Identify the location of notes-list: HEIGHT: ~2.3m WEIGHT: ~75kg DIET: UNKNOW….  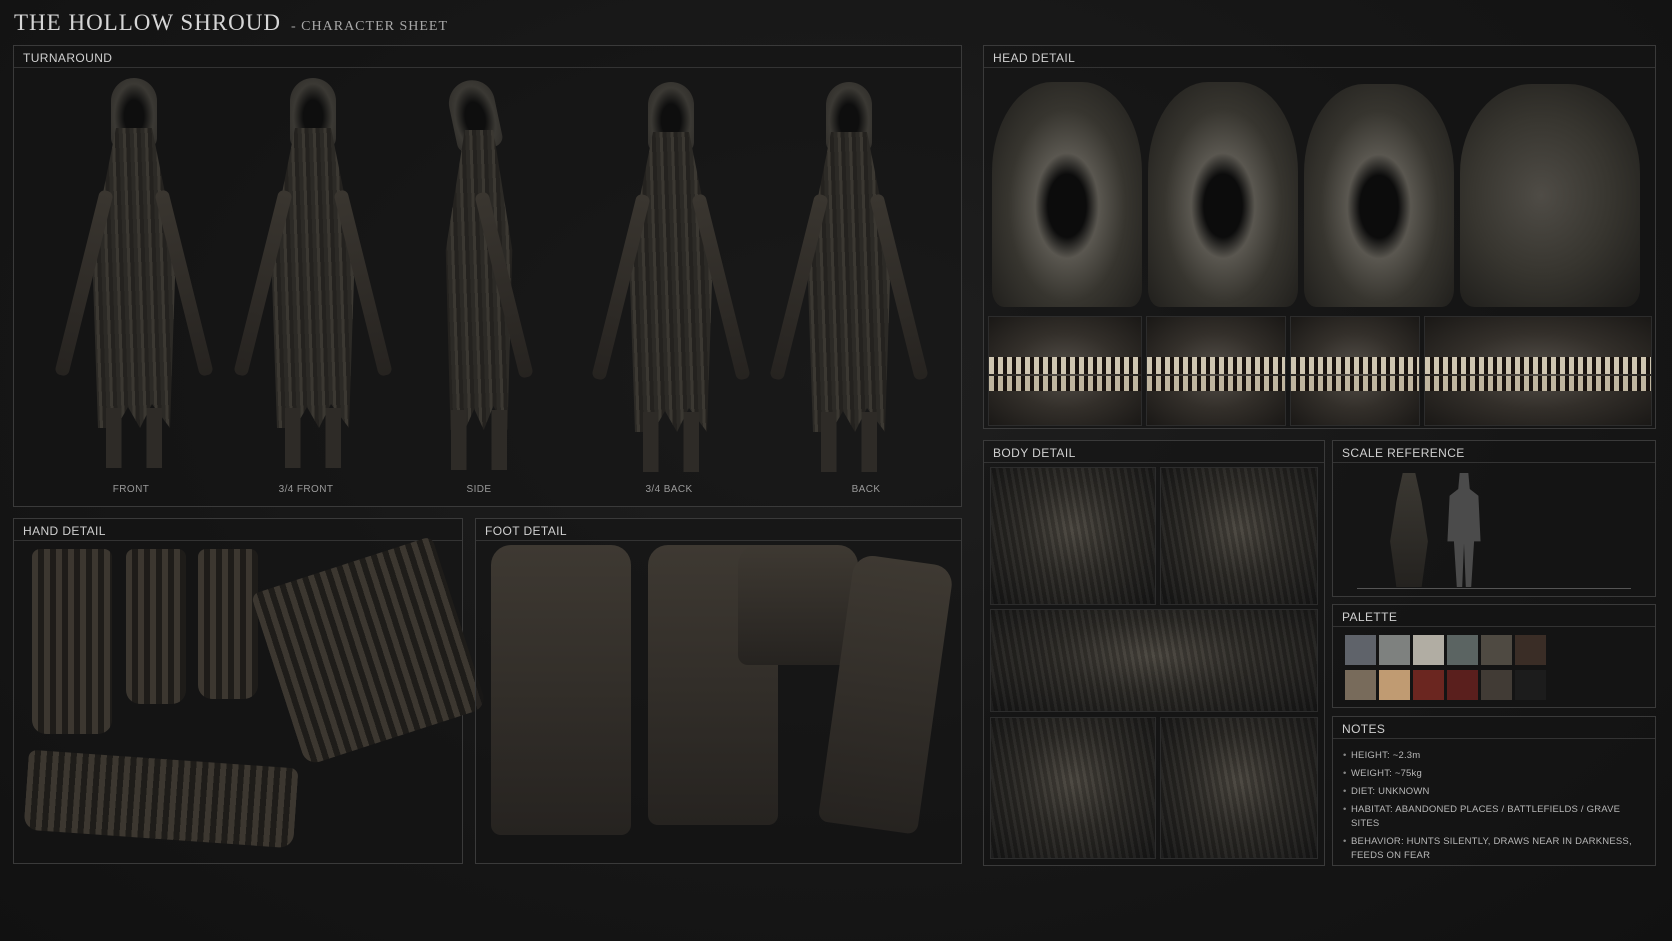
(1495, 808).